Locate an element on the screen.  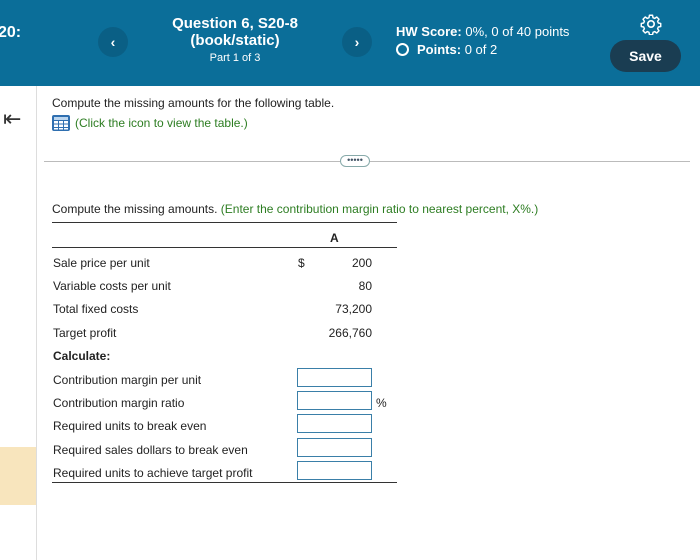
row-label-break-even-units: Required units to break even is located at coordinates (130, 426).